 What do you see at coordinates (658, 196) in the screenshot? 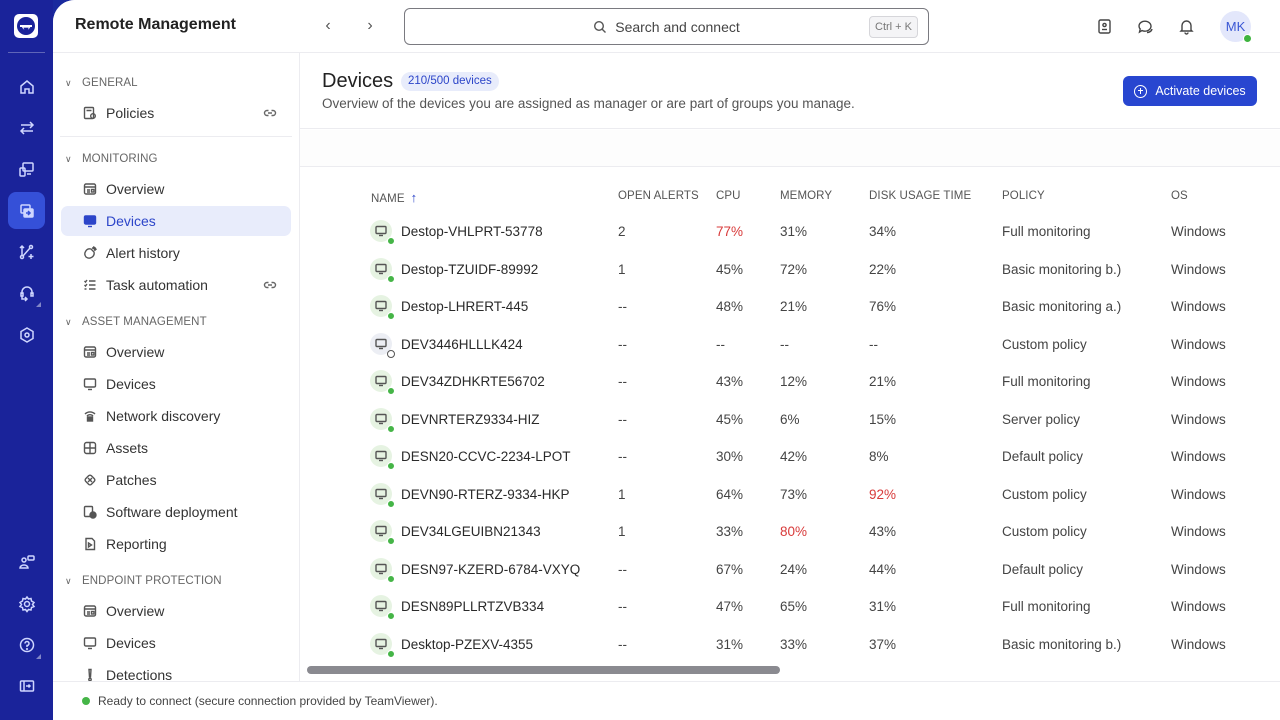
I see `column-header-open-alerts: OPEN ALERTS` at bounding box center [658, 196].